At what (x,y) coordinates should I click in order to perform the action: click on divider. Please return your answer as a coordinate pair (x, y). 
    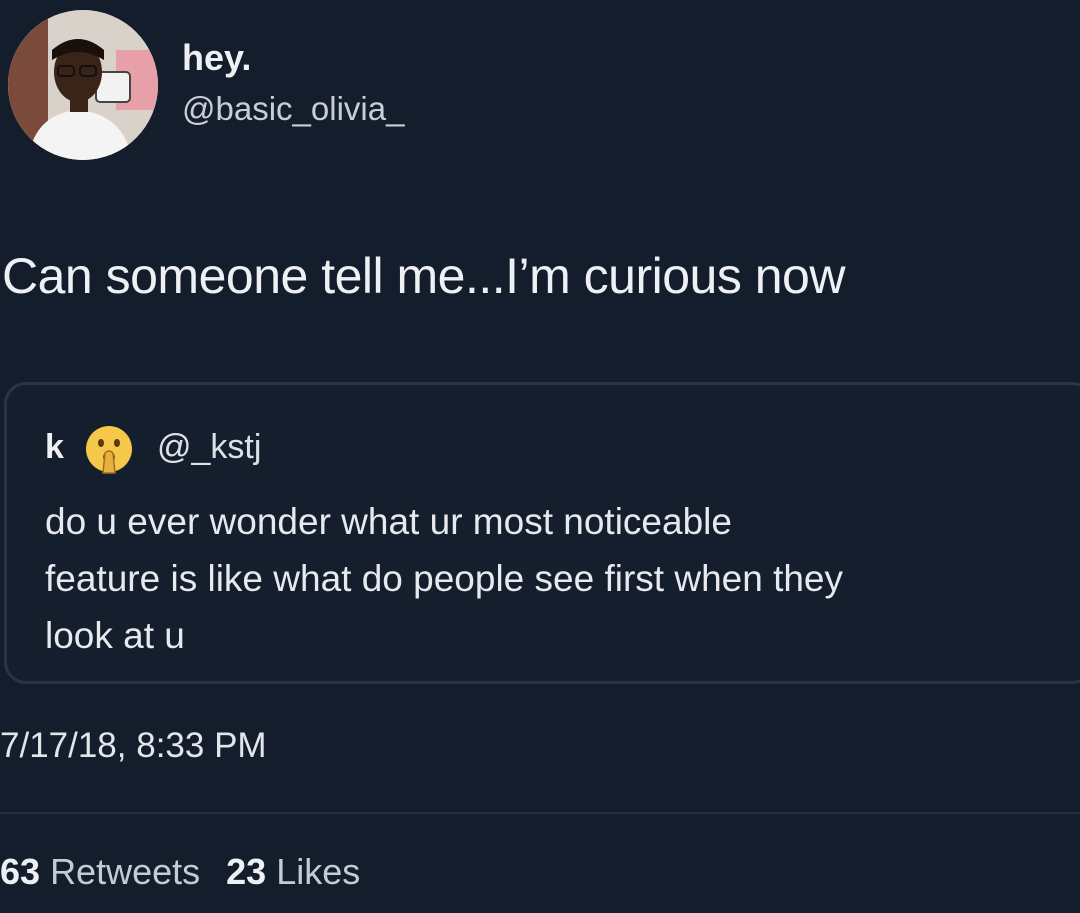
    Looking at the image, I should click on (540, 813).